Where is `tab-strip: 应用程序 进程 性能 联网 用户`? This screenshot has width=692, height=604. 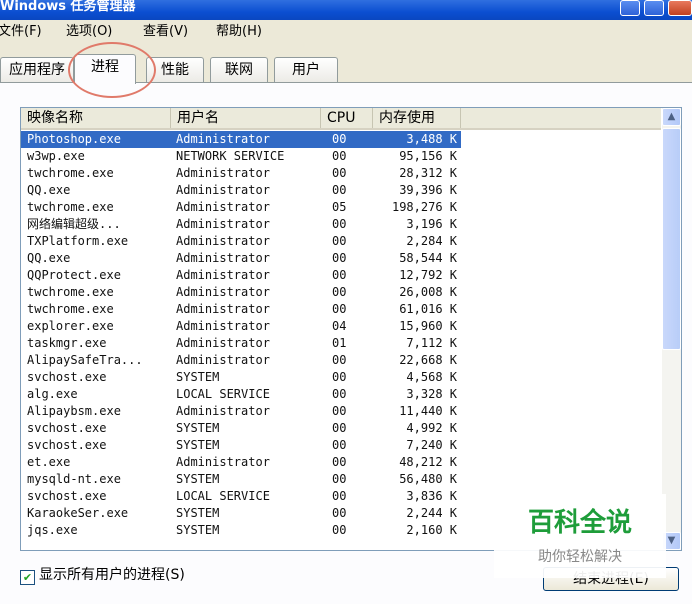
tab-strip: 应用程序 进程 性能 联网 用户 is located at coordinates (346, 69).